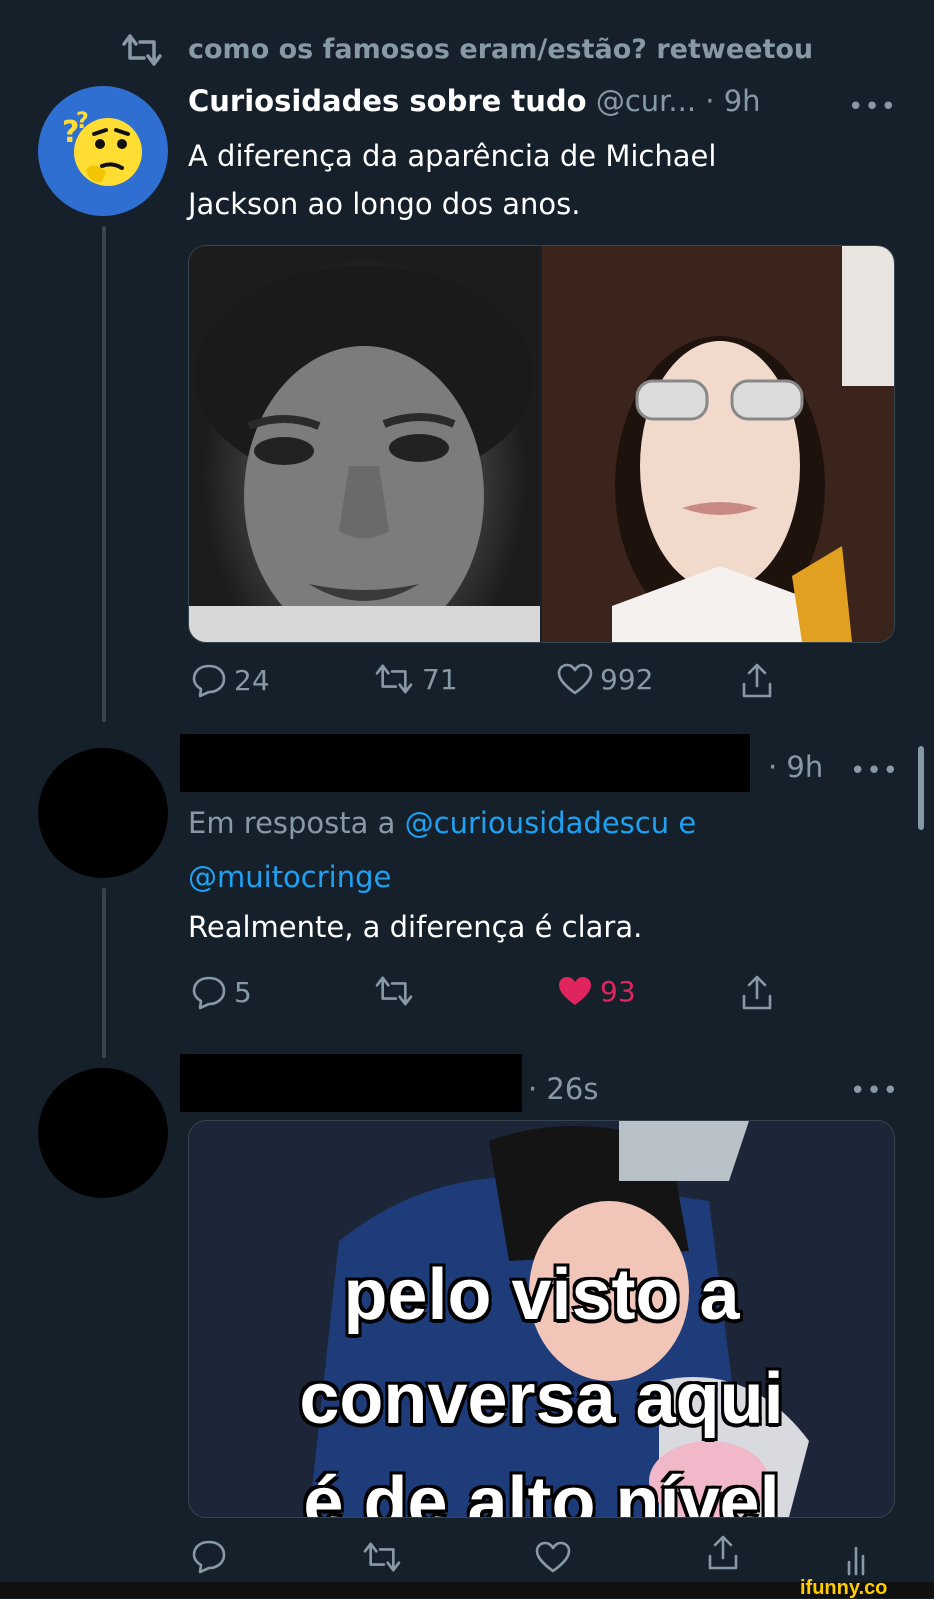  What do you see at coordinates (387, 101) in the screenshot?
I see `display-name: Curiosidades sobre tudo` at bounding box center [387, 101].